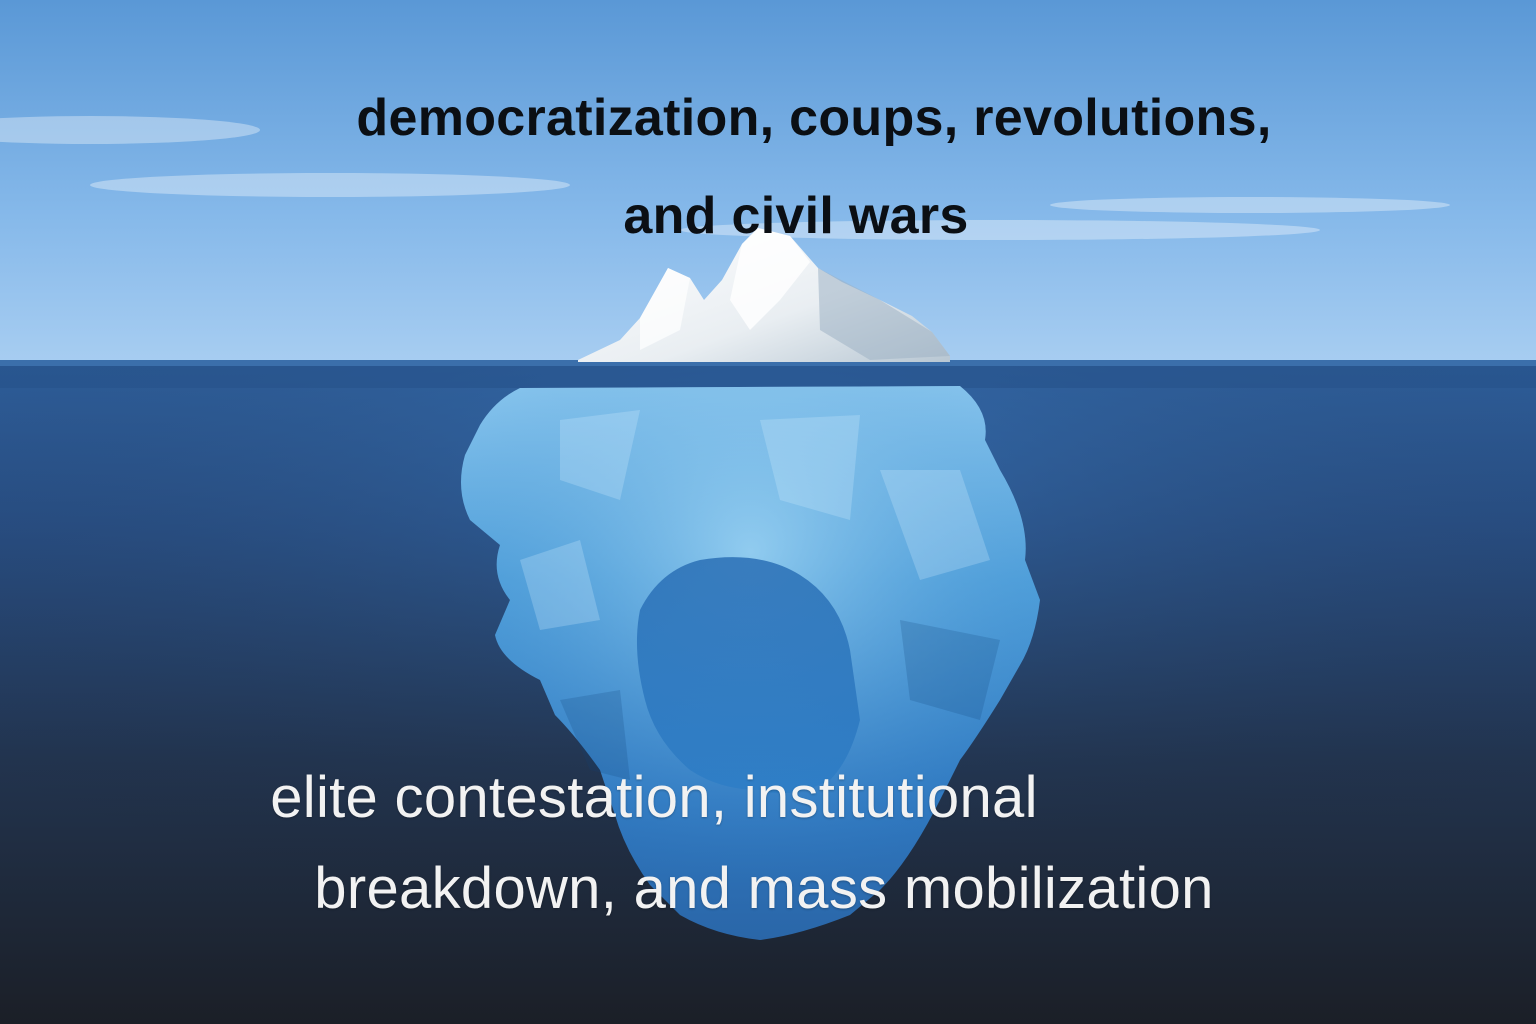 This screenshot has width=1536, height=1024. What do you see at coordinates (814, 118) in the screenshot?
I see `above-water-caption-line1: democratization, coups, revolutions,` at bounding box center [814, 118].